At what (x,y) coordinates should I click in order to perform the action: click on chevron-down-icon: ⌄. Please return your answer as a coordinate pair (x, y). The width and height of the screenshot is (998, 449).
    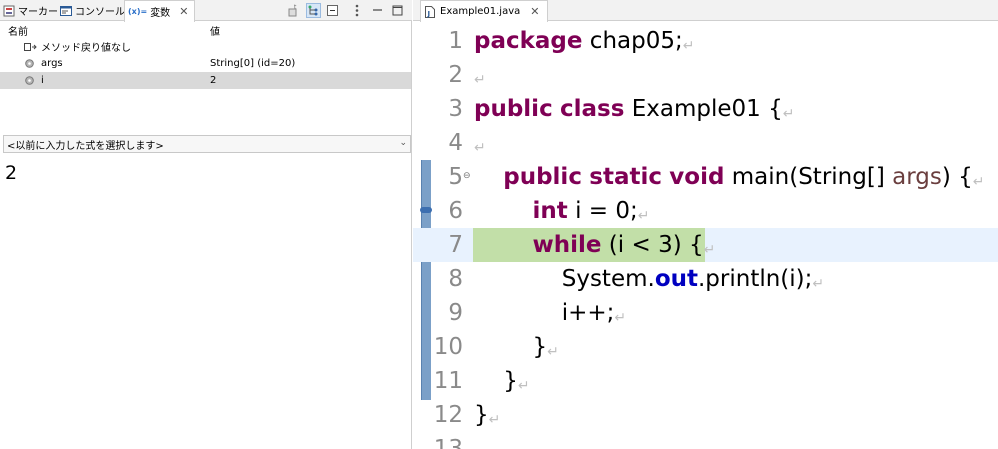
    Looking at the image, I should click on (403, 143).